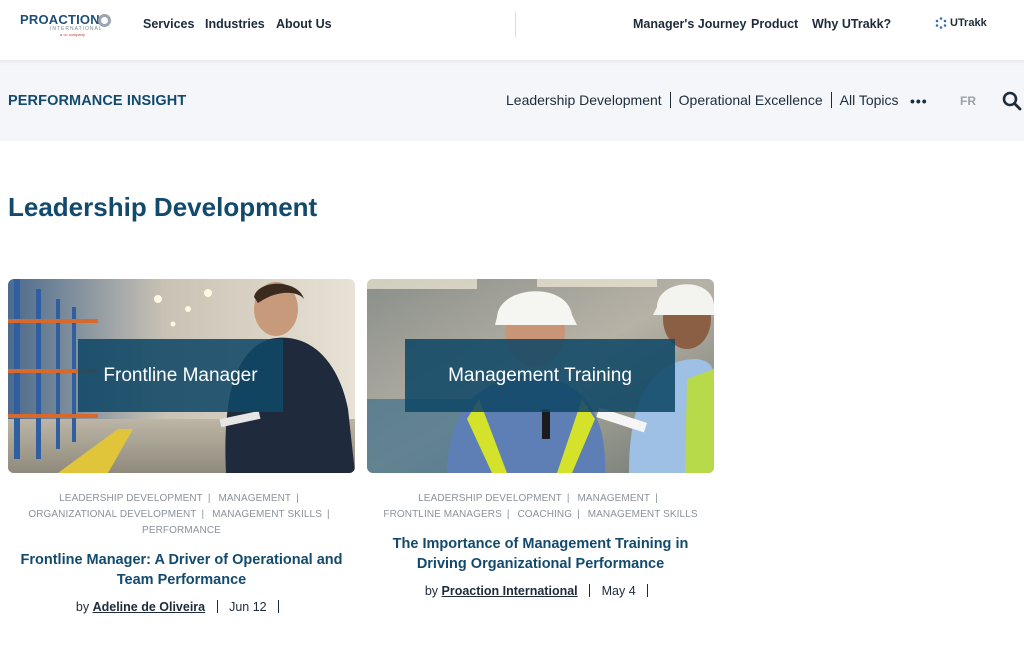 The width and height of the screenshot is (1024, 648). I want to click on tag-link: COACHING, so click(544, 514).